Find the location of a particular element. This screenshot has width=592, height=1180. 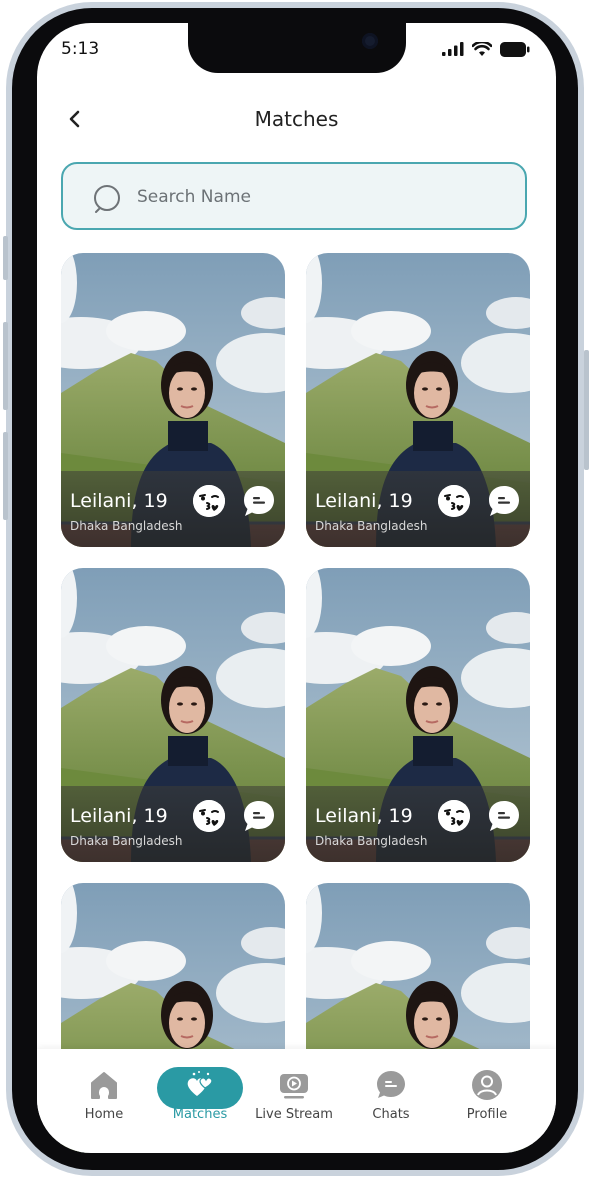

signal-icon is located at coordinates (453, 49).